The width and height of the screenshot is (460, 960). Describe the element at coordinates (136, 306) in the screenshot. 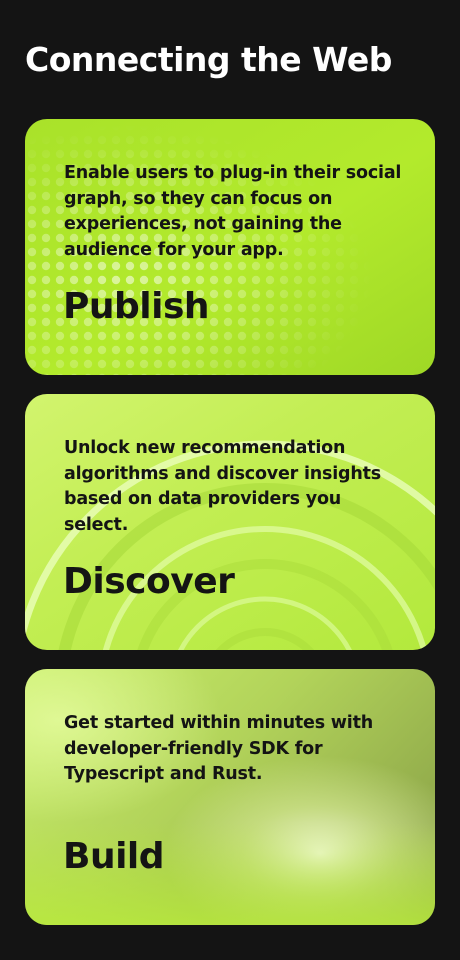

I see `card-publish-heading: Publish` at that location.